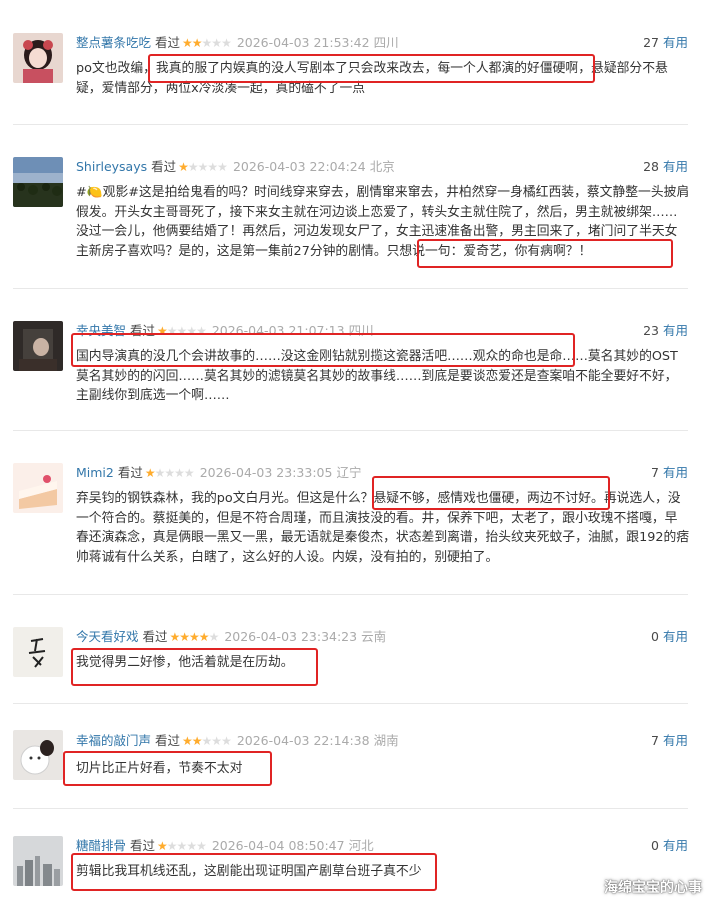 This screenshot has width=712, height=909. What do you see at coordinates (113, 42) in the screenshot?
I see `username-link: 整点薯条吃吃` at bounding box center [113, 42].